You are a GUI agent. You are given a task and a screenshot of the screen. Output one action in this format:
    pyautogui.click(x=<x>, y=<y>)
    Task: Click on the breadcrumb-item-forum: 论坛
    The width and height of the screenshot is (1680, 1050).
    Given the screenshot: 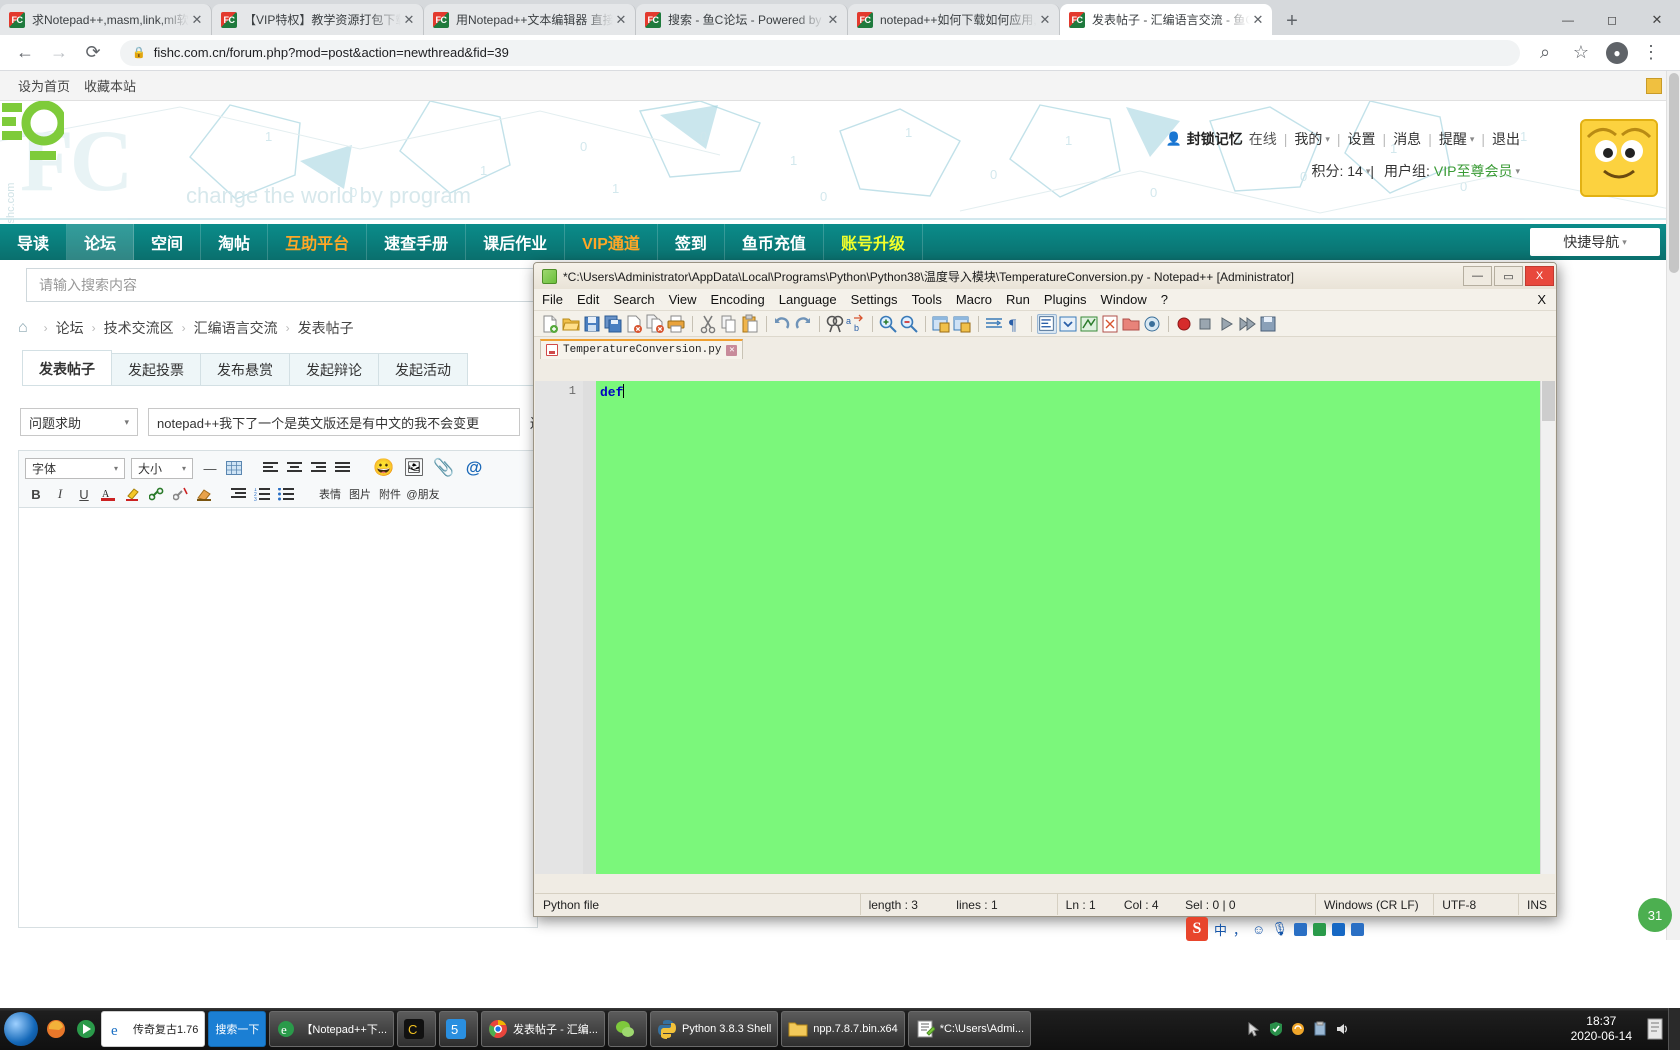 What is the action you would take?
    pyautogui.click(x=70, y=328)
    